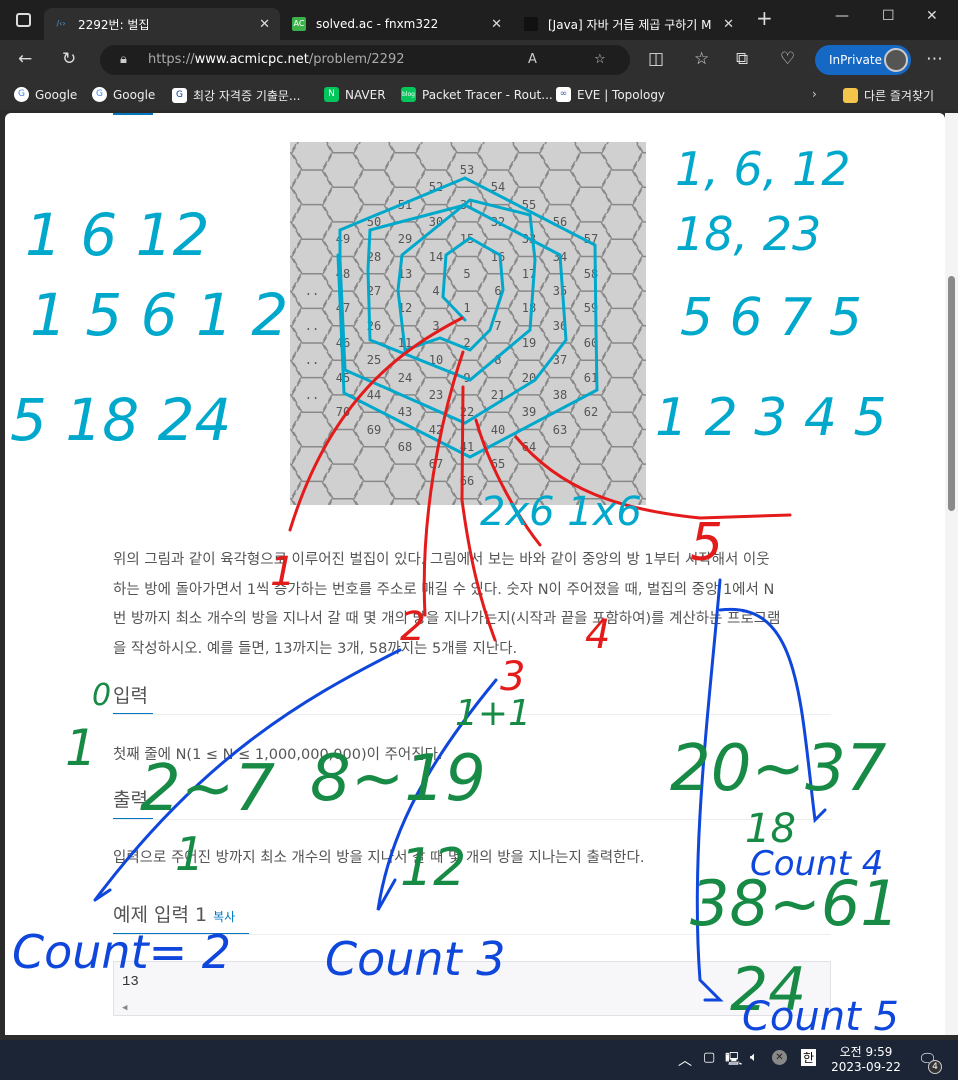  Describe the element at coordinates (467, 204) in the screenshot. I see `hex-cell-number: 31` at that location.